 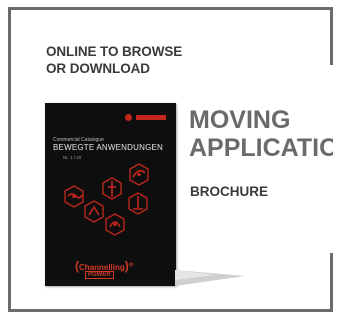 What do you see at coordinates (98, 68) in the screenshot?
I see `tagline-line-2: OR DOWNLOAD` at bounding box center [98, 68].